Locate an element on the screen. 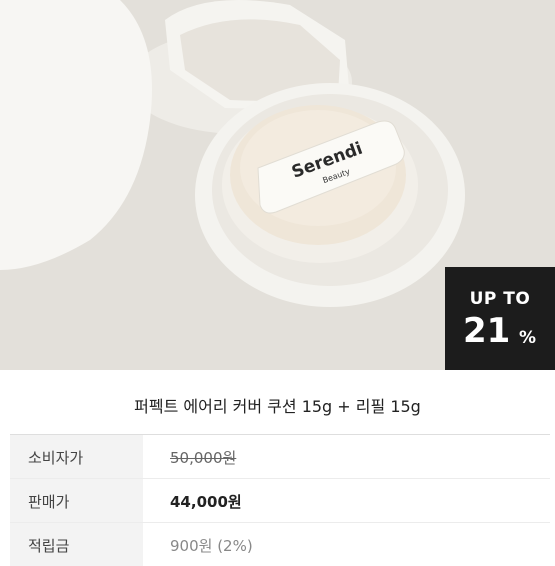 The image size is (555, 566). table-row-list-price: 소비자가 50,000원 is located at coordinates (280, 457).